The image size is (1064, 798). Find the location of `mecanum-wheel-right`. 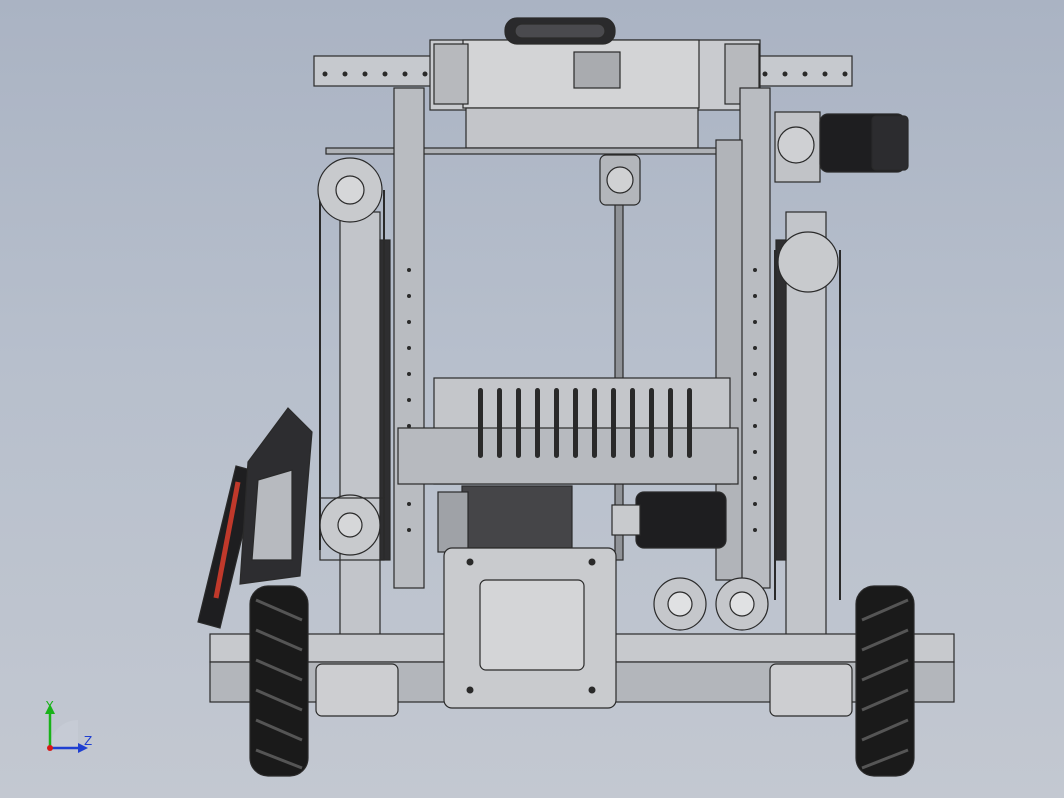

mecanum-wheel-right is located at coordinates (885, 681).